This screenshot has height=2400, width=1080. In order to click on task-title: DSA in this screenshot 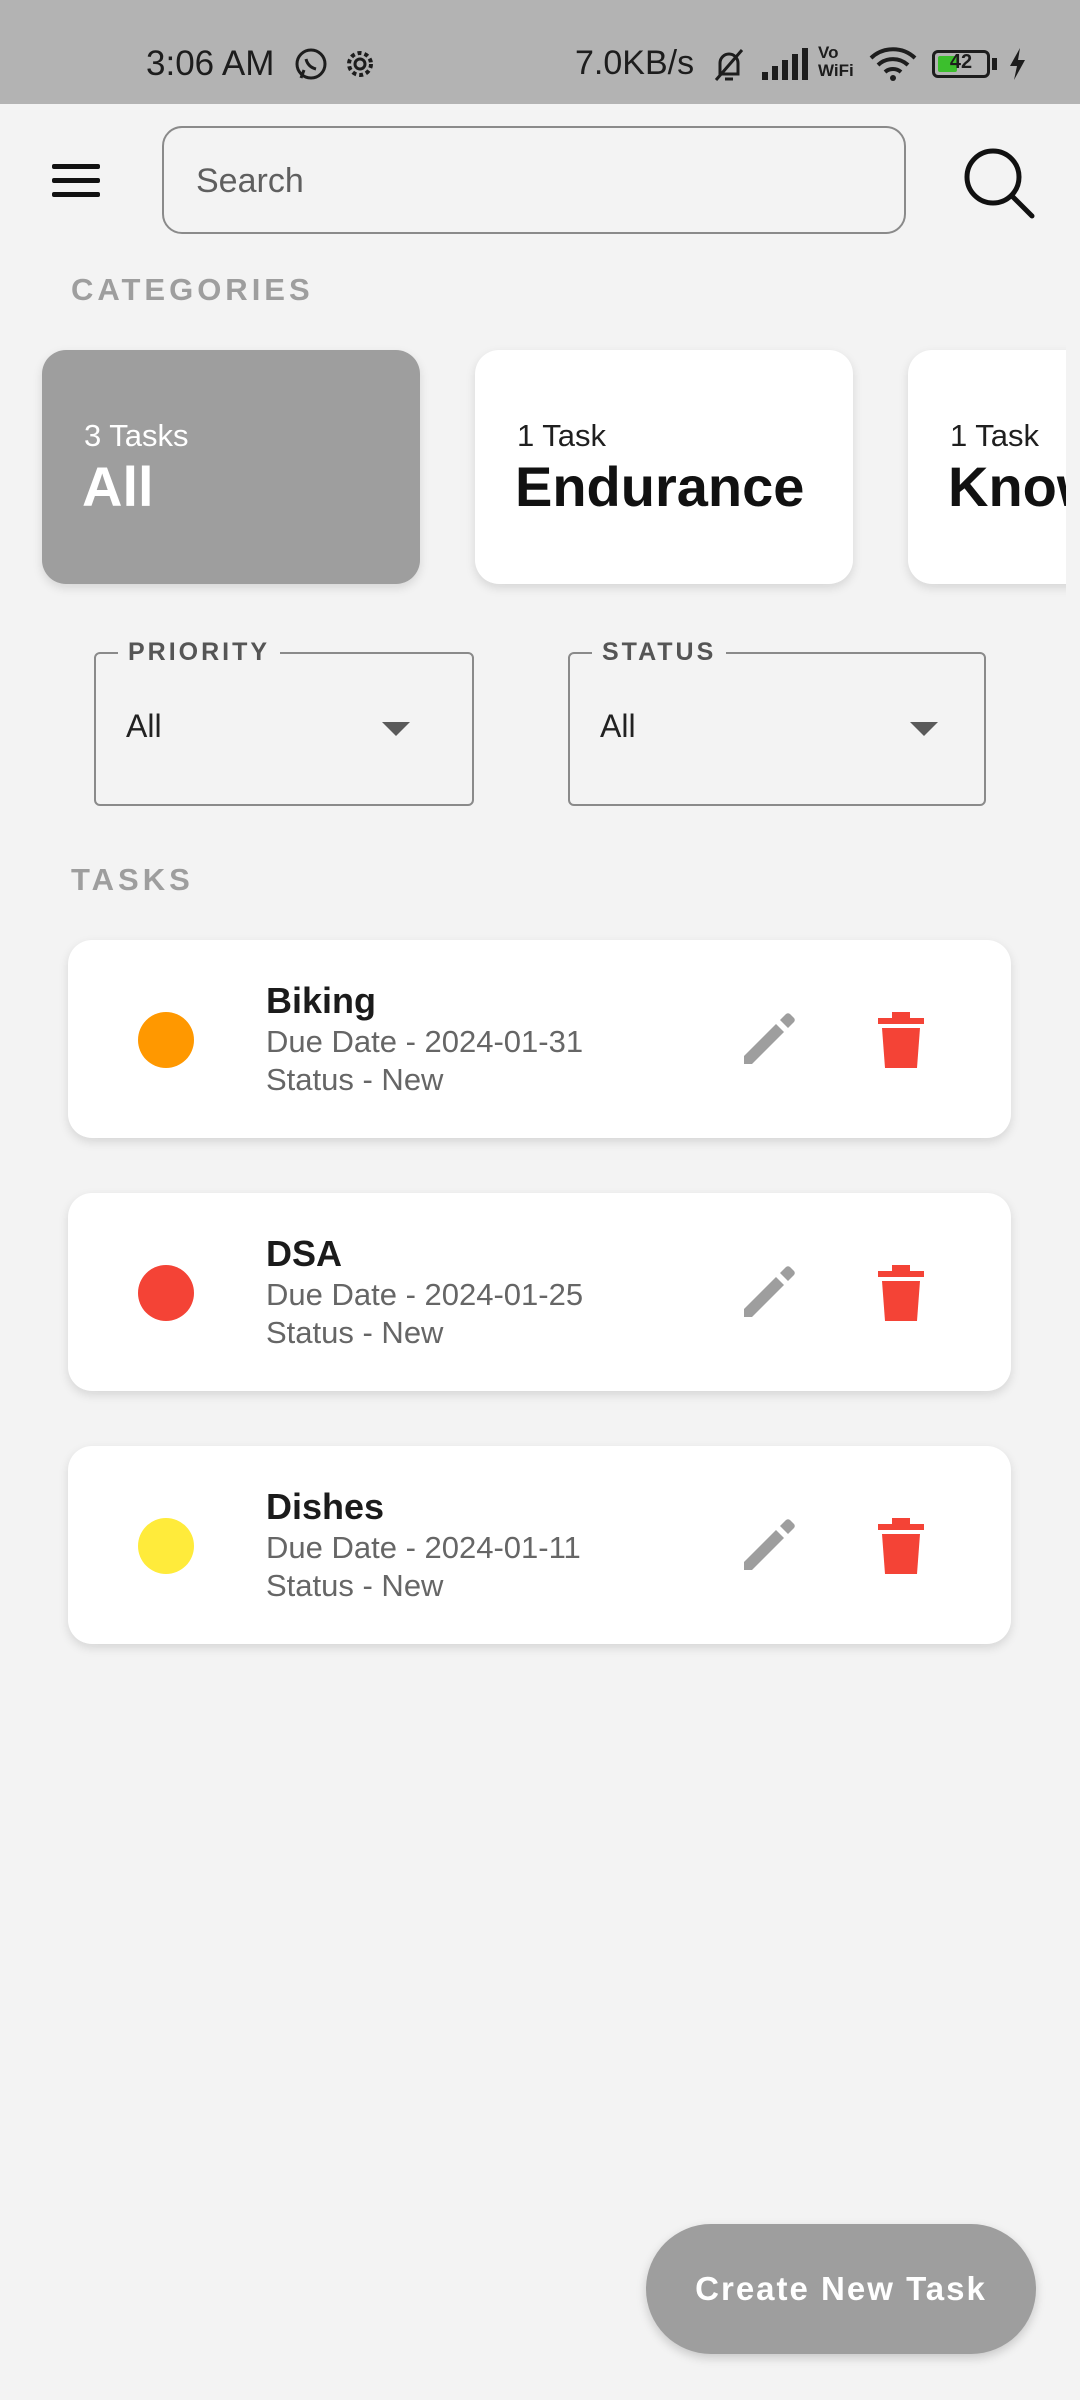, I will do `click(304, 1253)`.